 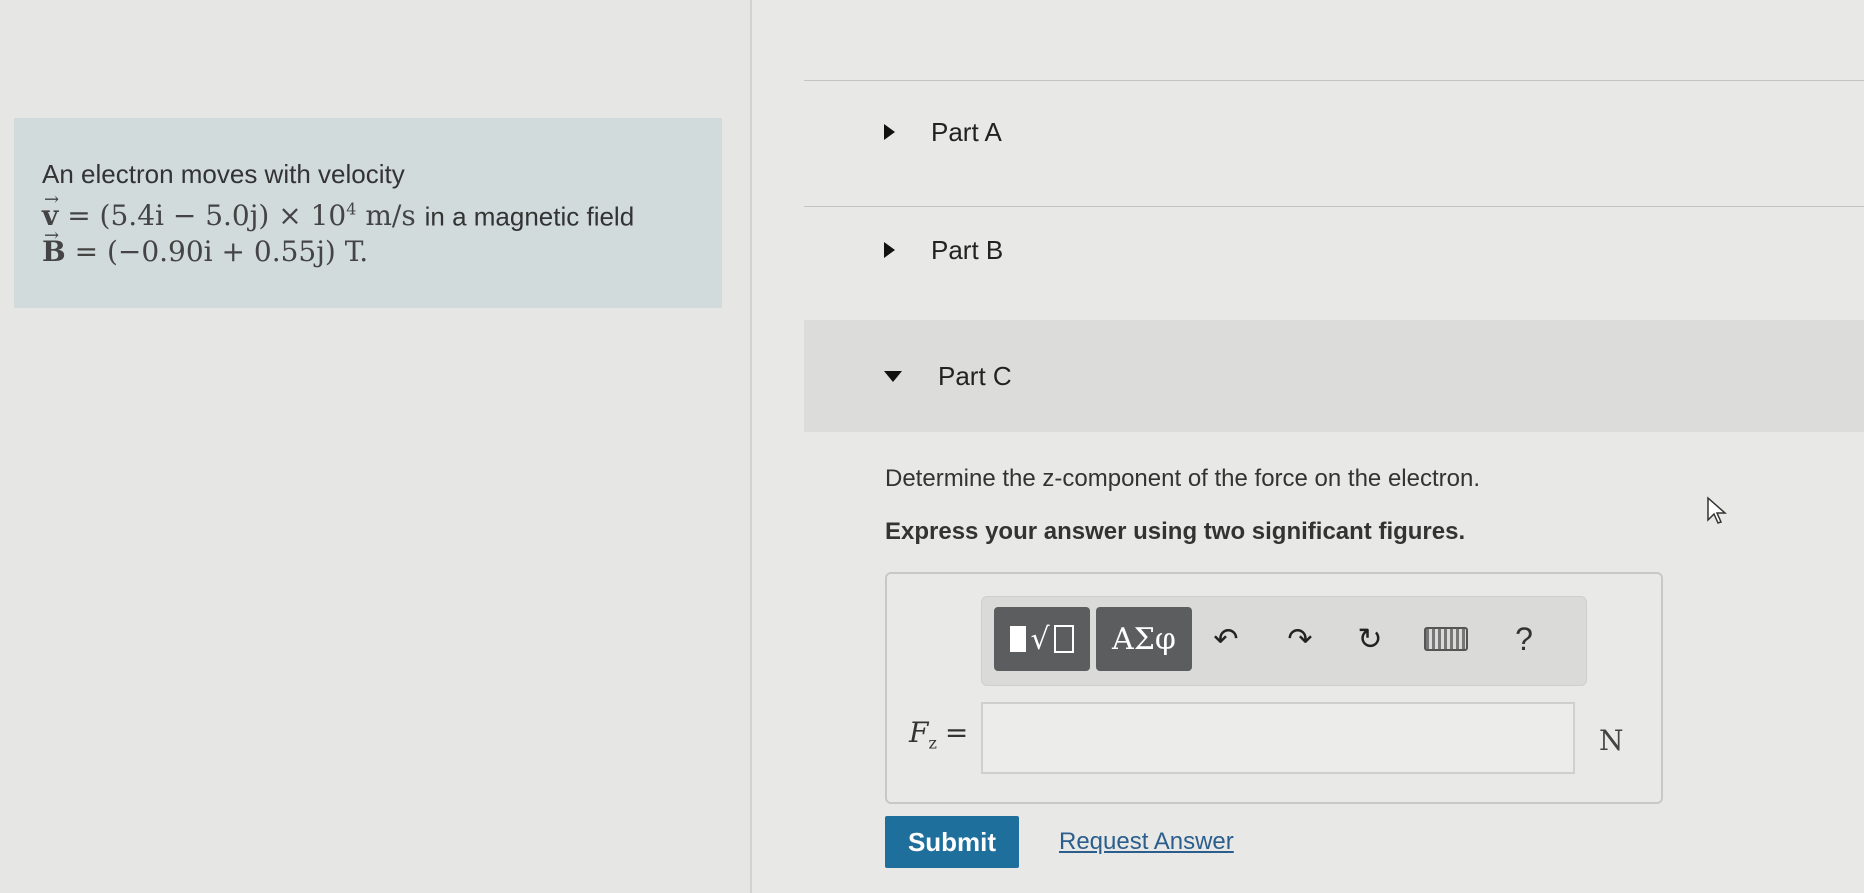 I want to click on request-answer-link: Request Answer, so click(x=1146, y=842).